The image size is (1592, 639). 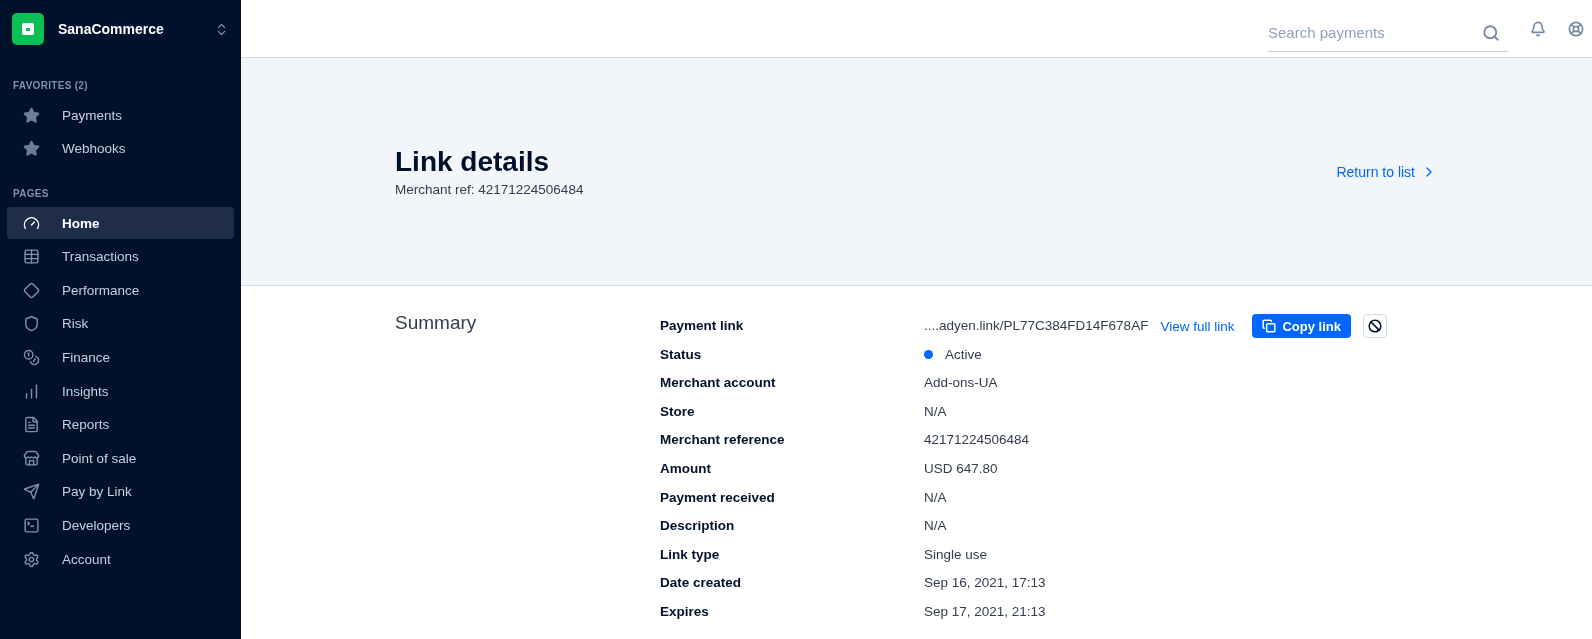 I want to click on nav-item: Insights, so click(x=120, y=391).